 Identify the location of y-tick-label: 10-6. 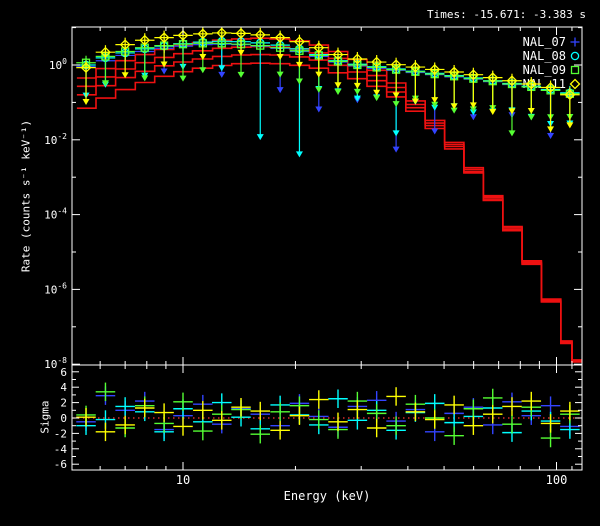
(55, 288).